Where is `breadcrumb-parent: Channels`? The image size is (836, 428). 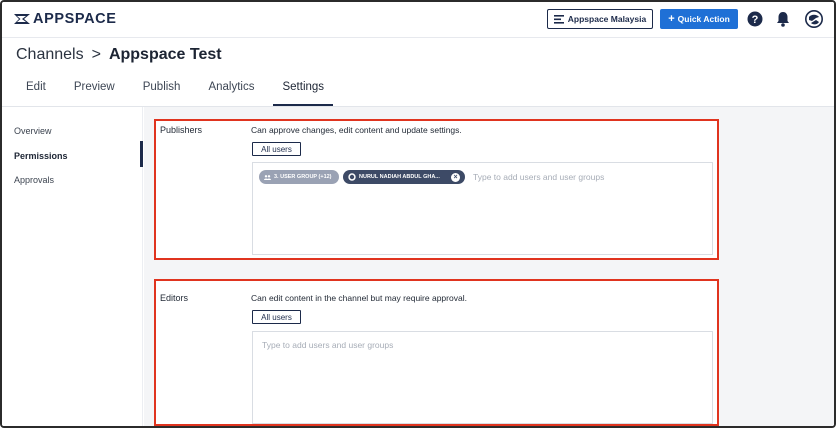 breadcrumb-parent: Channels is located at coordinates (50, 55).